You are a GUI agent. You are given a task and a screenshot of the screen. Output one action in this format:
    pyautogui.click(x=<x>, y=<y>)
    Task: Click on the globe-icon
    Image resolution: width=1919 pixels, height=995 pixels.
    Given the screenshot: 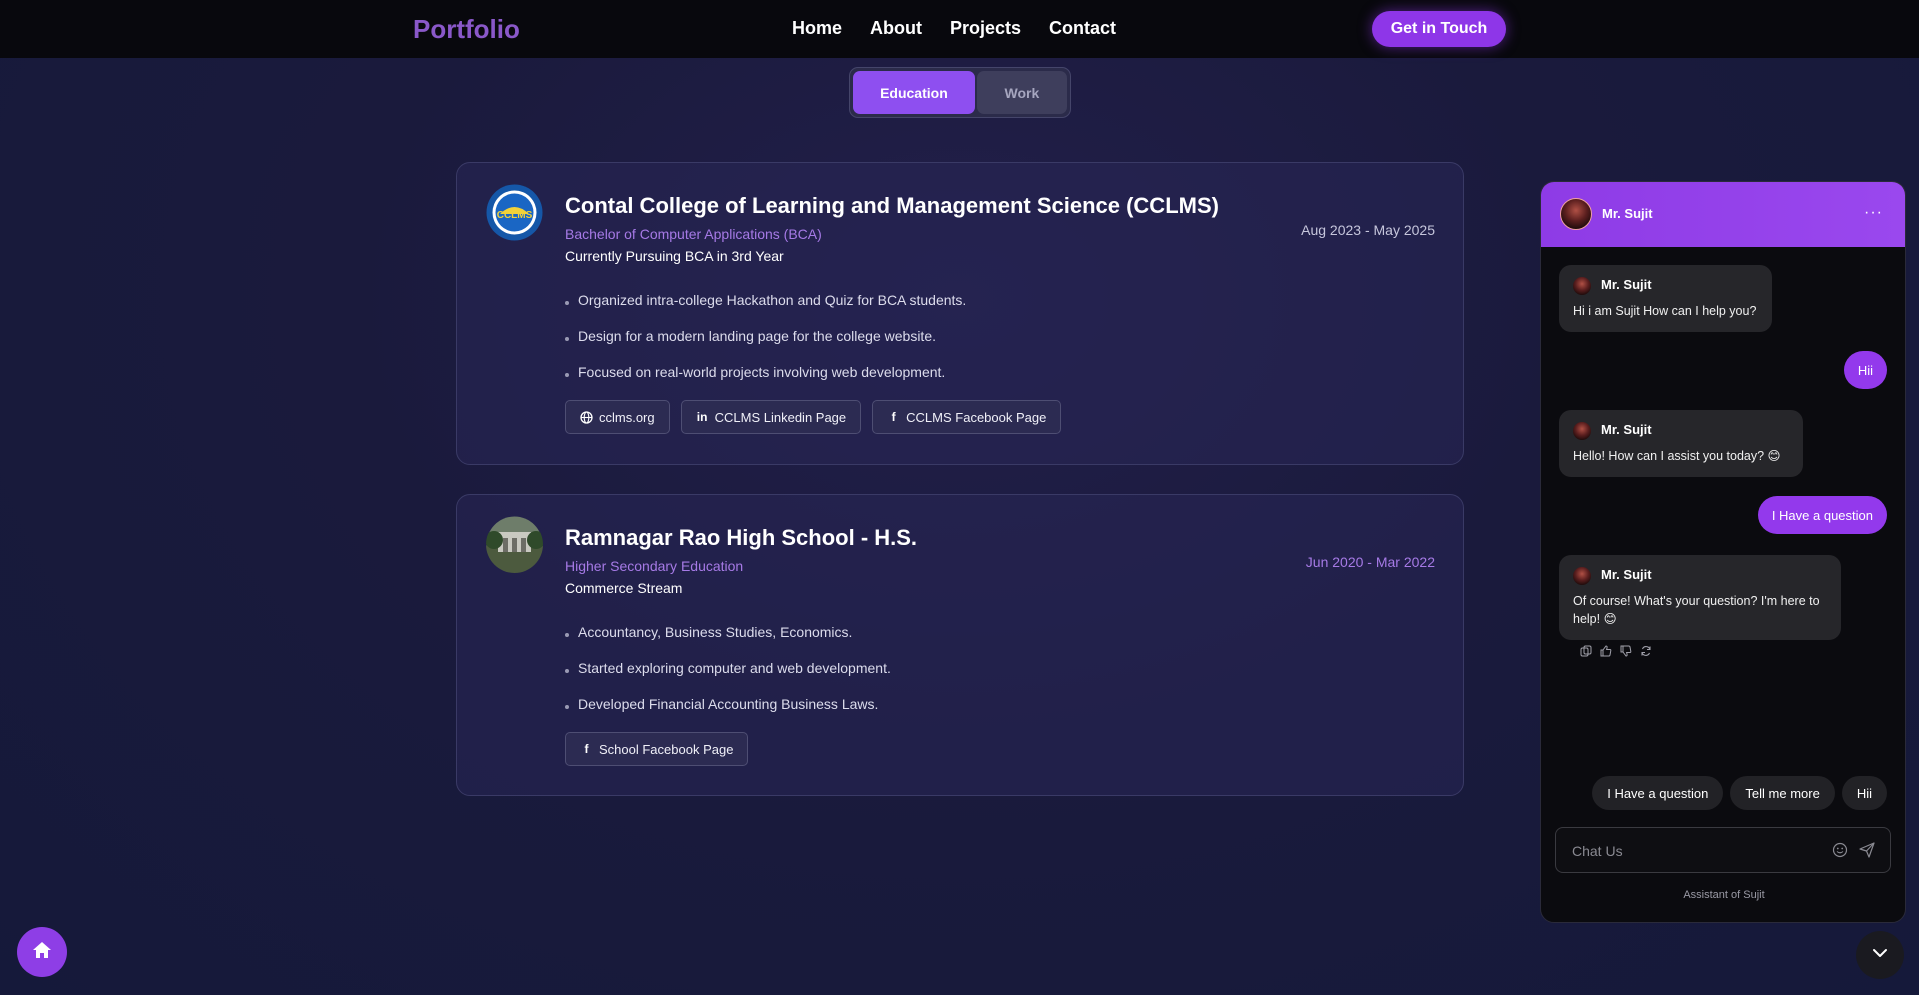 What is the action you would take?
    pyautogui.click(x=586, y=417)
    